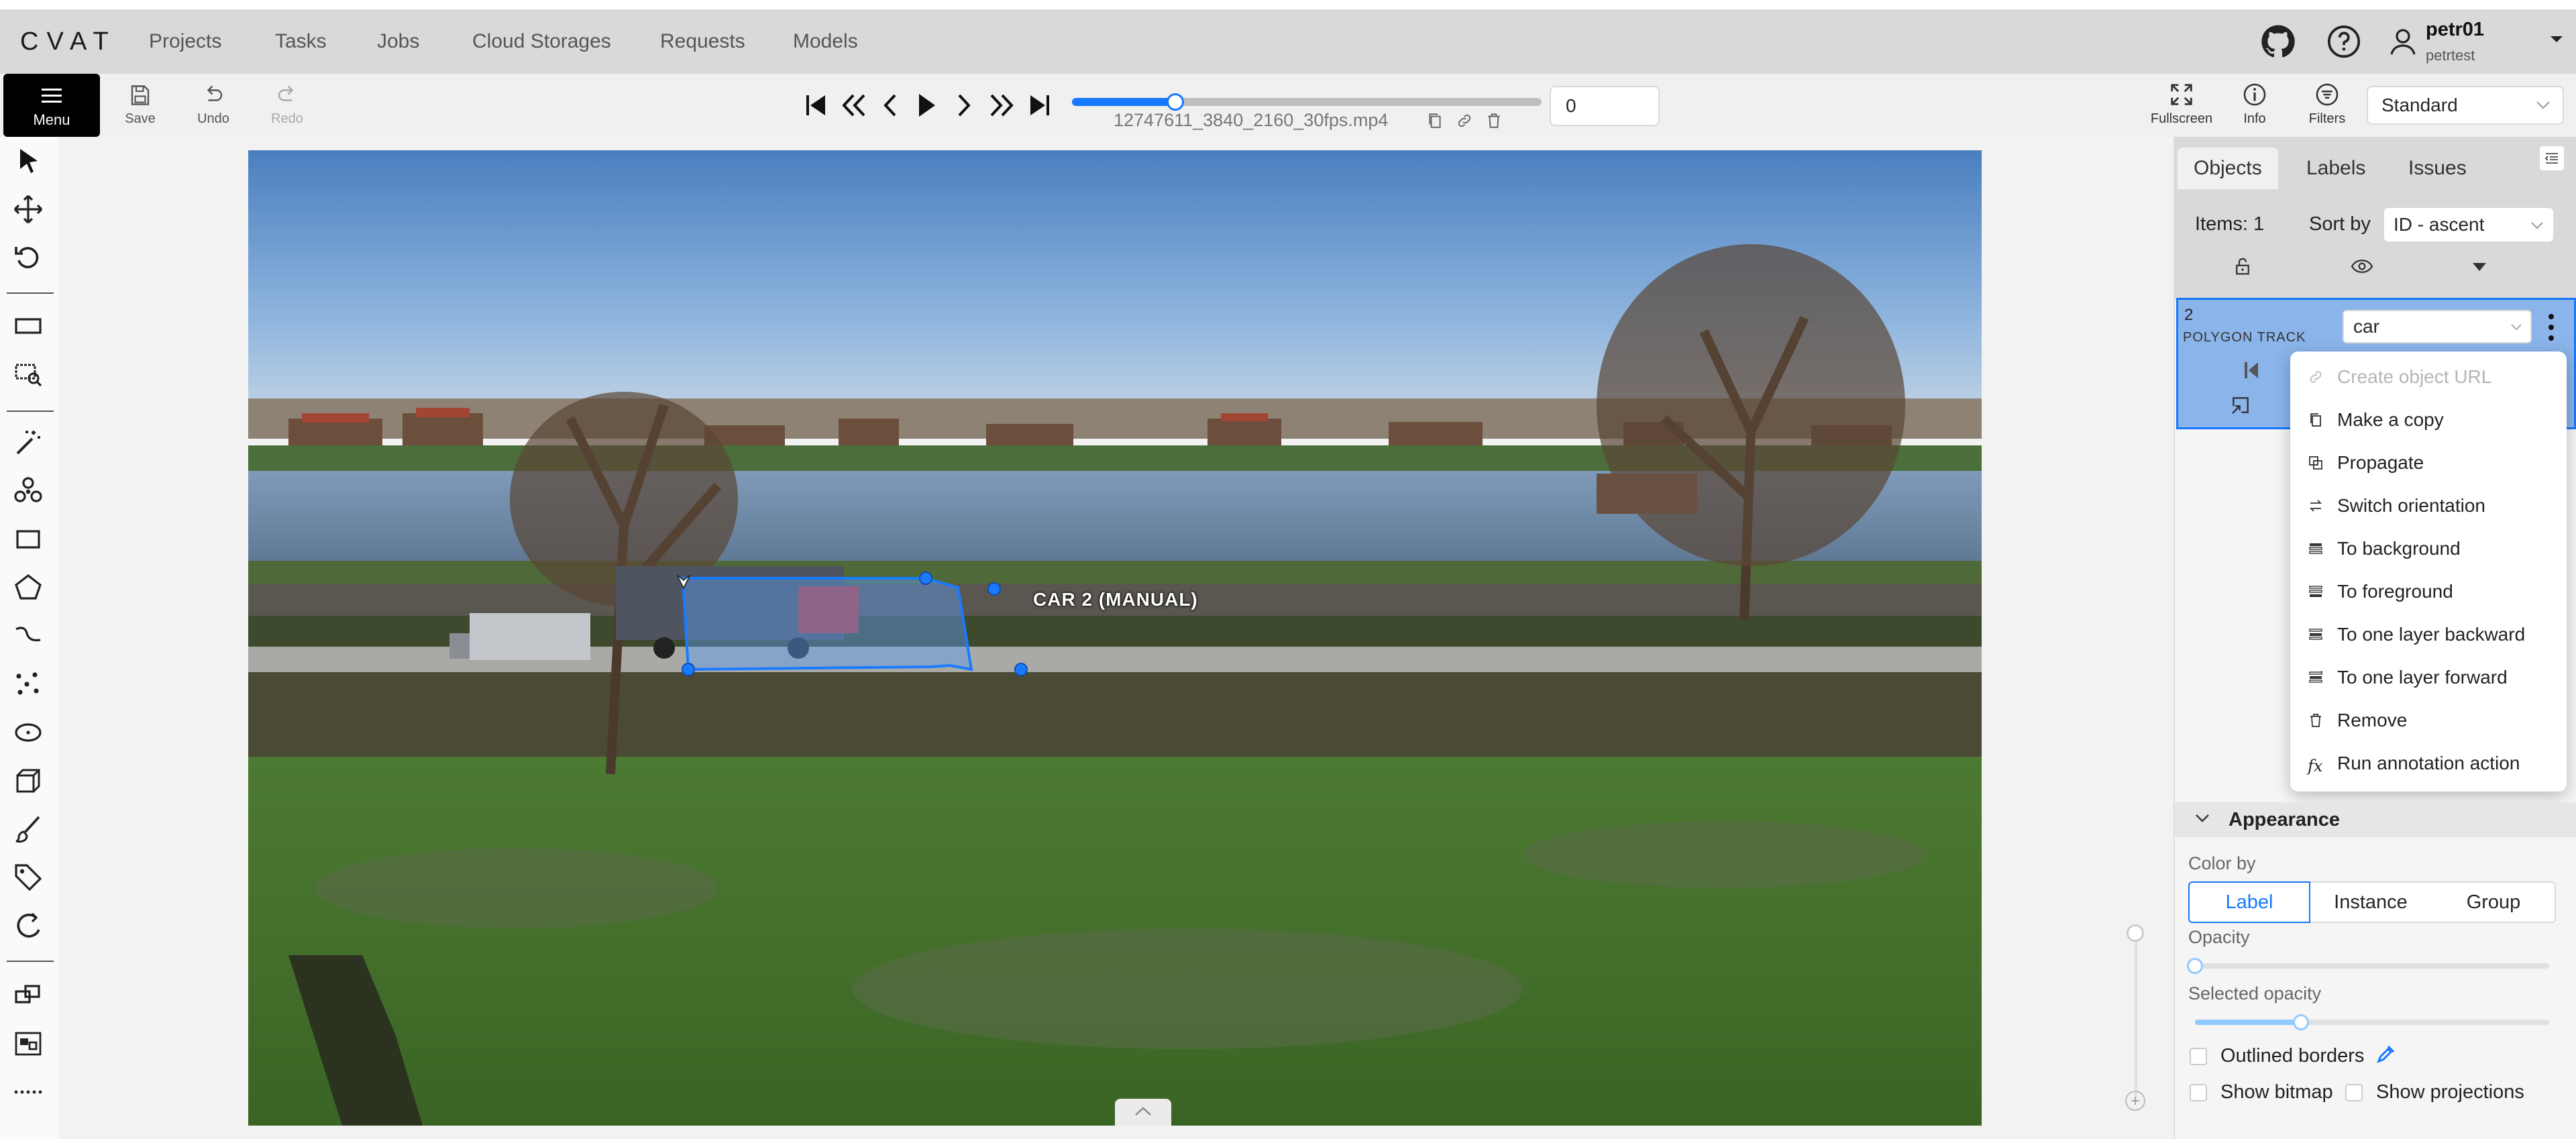  I want to click on user-dropdown-icon, so click(2556, 39).